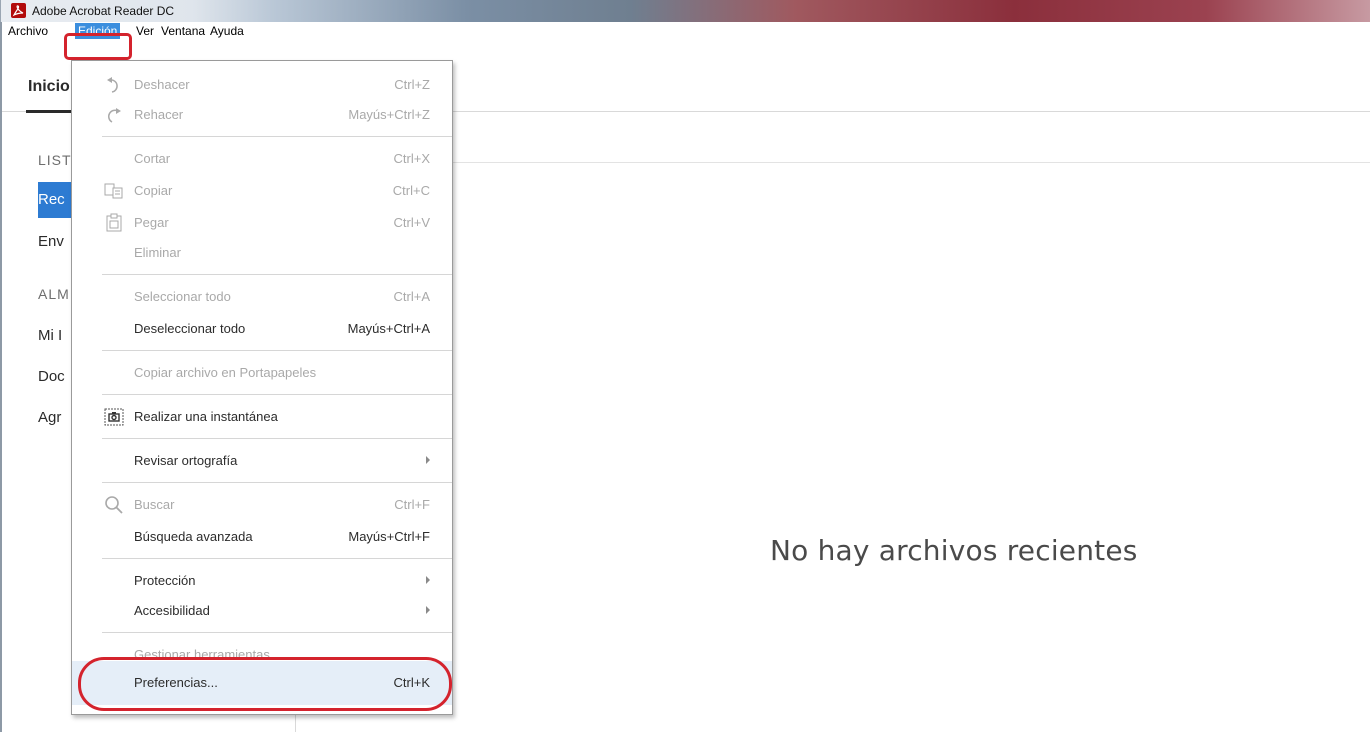  I want to click on content-divider, so click(833, 162).